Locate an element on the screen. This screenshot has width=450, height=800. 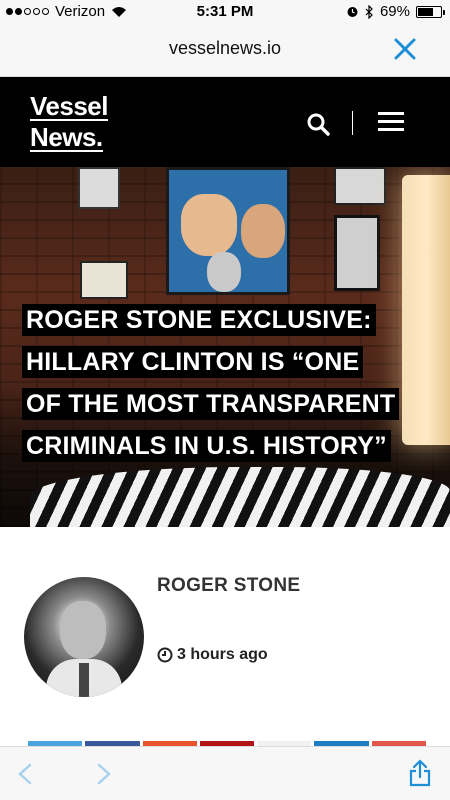
headline-line: OF THE MOST TRANSPARENT is located at coordinates (211, 404).